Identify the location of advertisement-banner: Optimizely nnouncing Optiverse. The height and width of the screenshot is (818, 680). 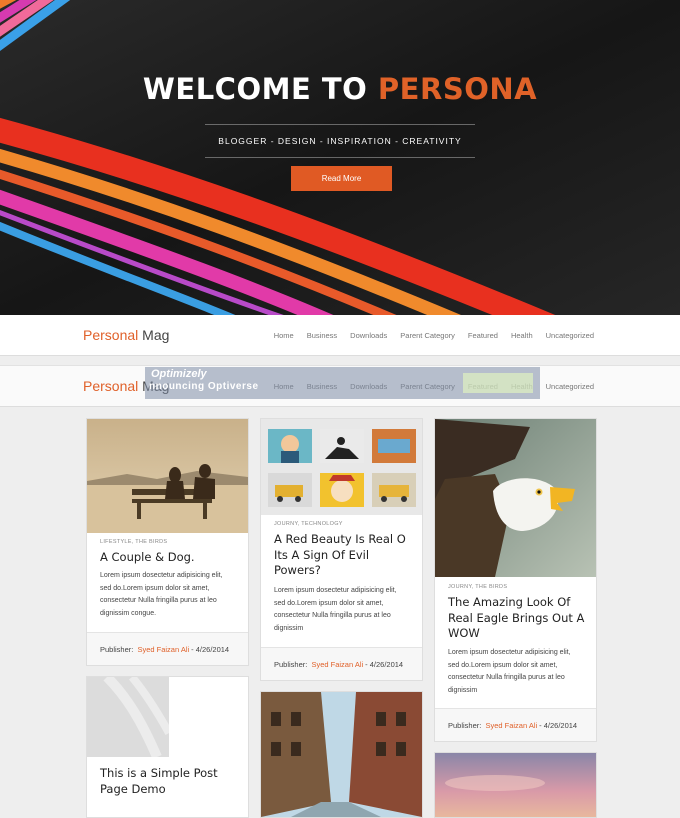
(342, 383).